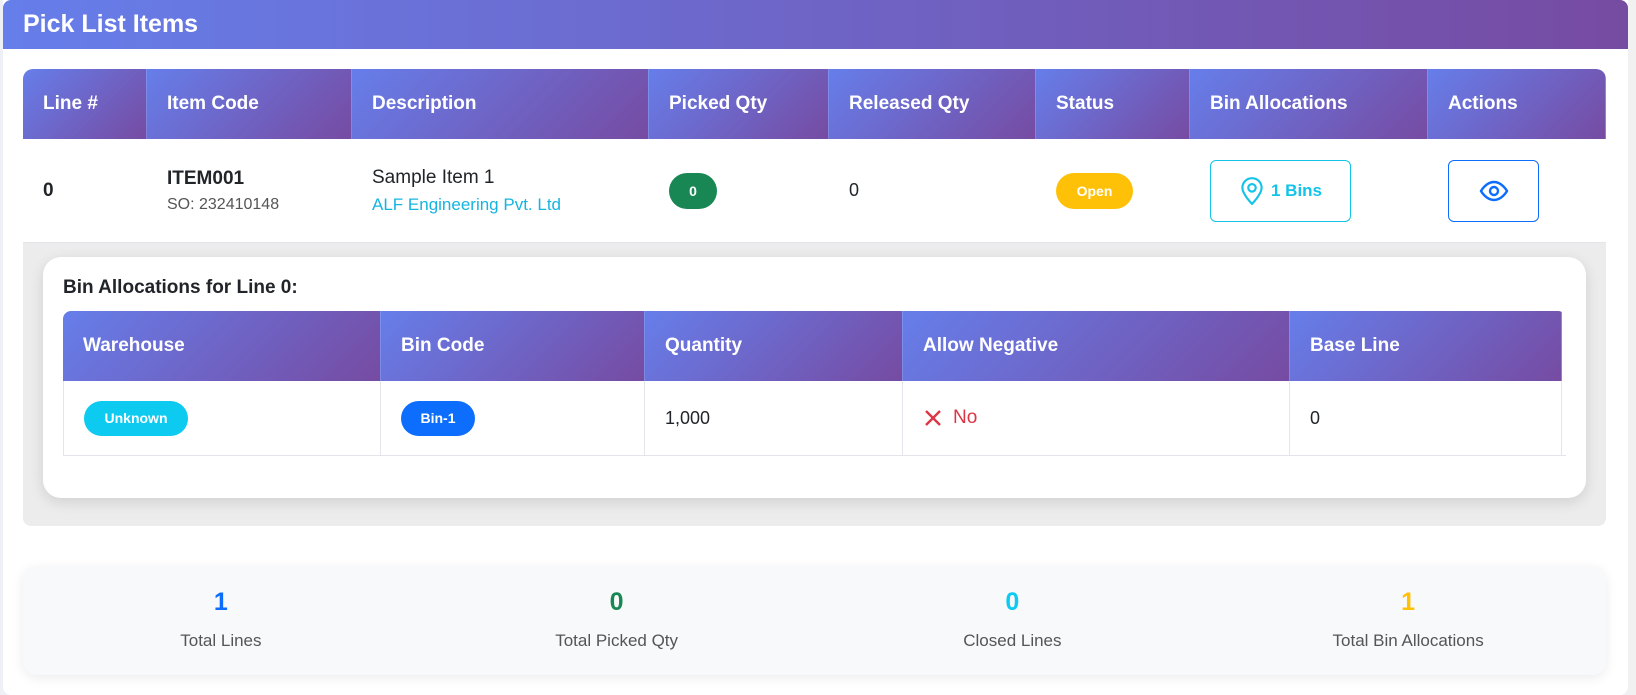 The width and height of the screenshot is (1636, 695). I want to click on item-code: ITEM001, so click(206, 178).